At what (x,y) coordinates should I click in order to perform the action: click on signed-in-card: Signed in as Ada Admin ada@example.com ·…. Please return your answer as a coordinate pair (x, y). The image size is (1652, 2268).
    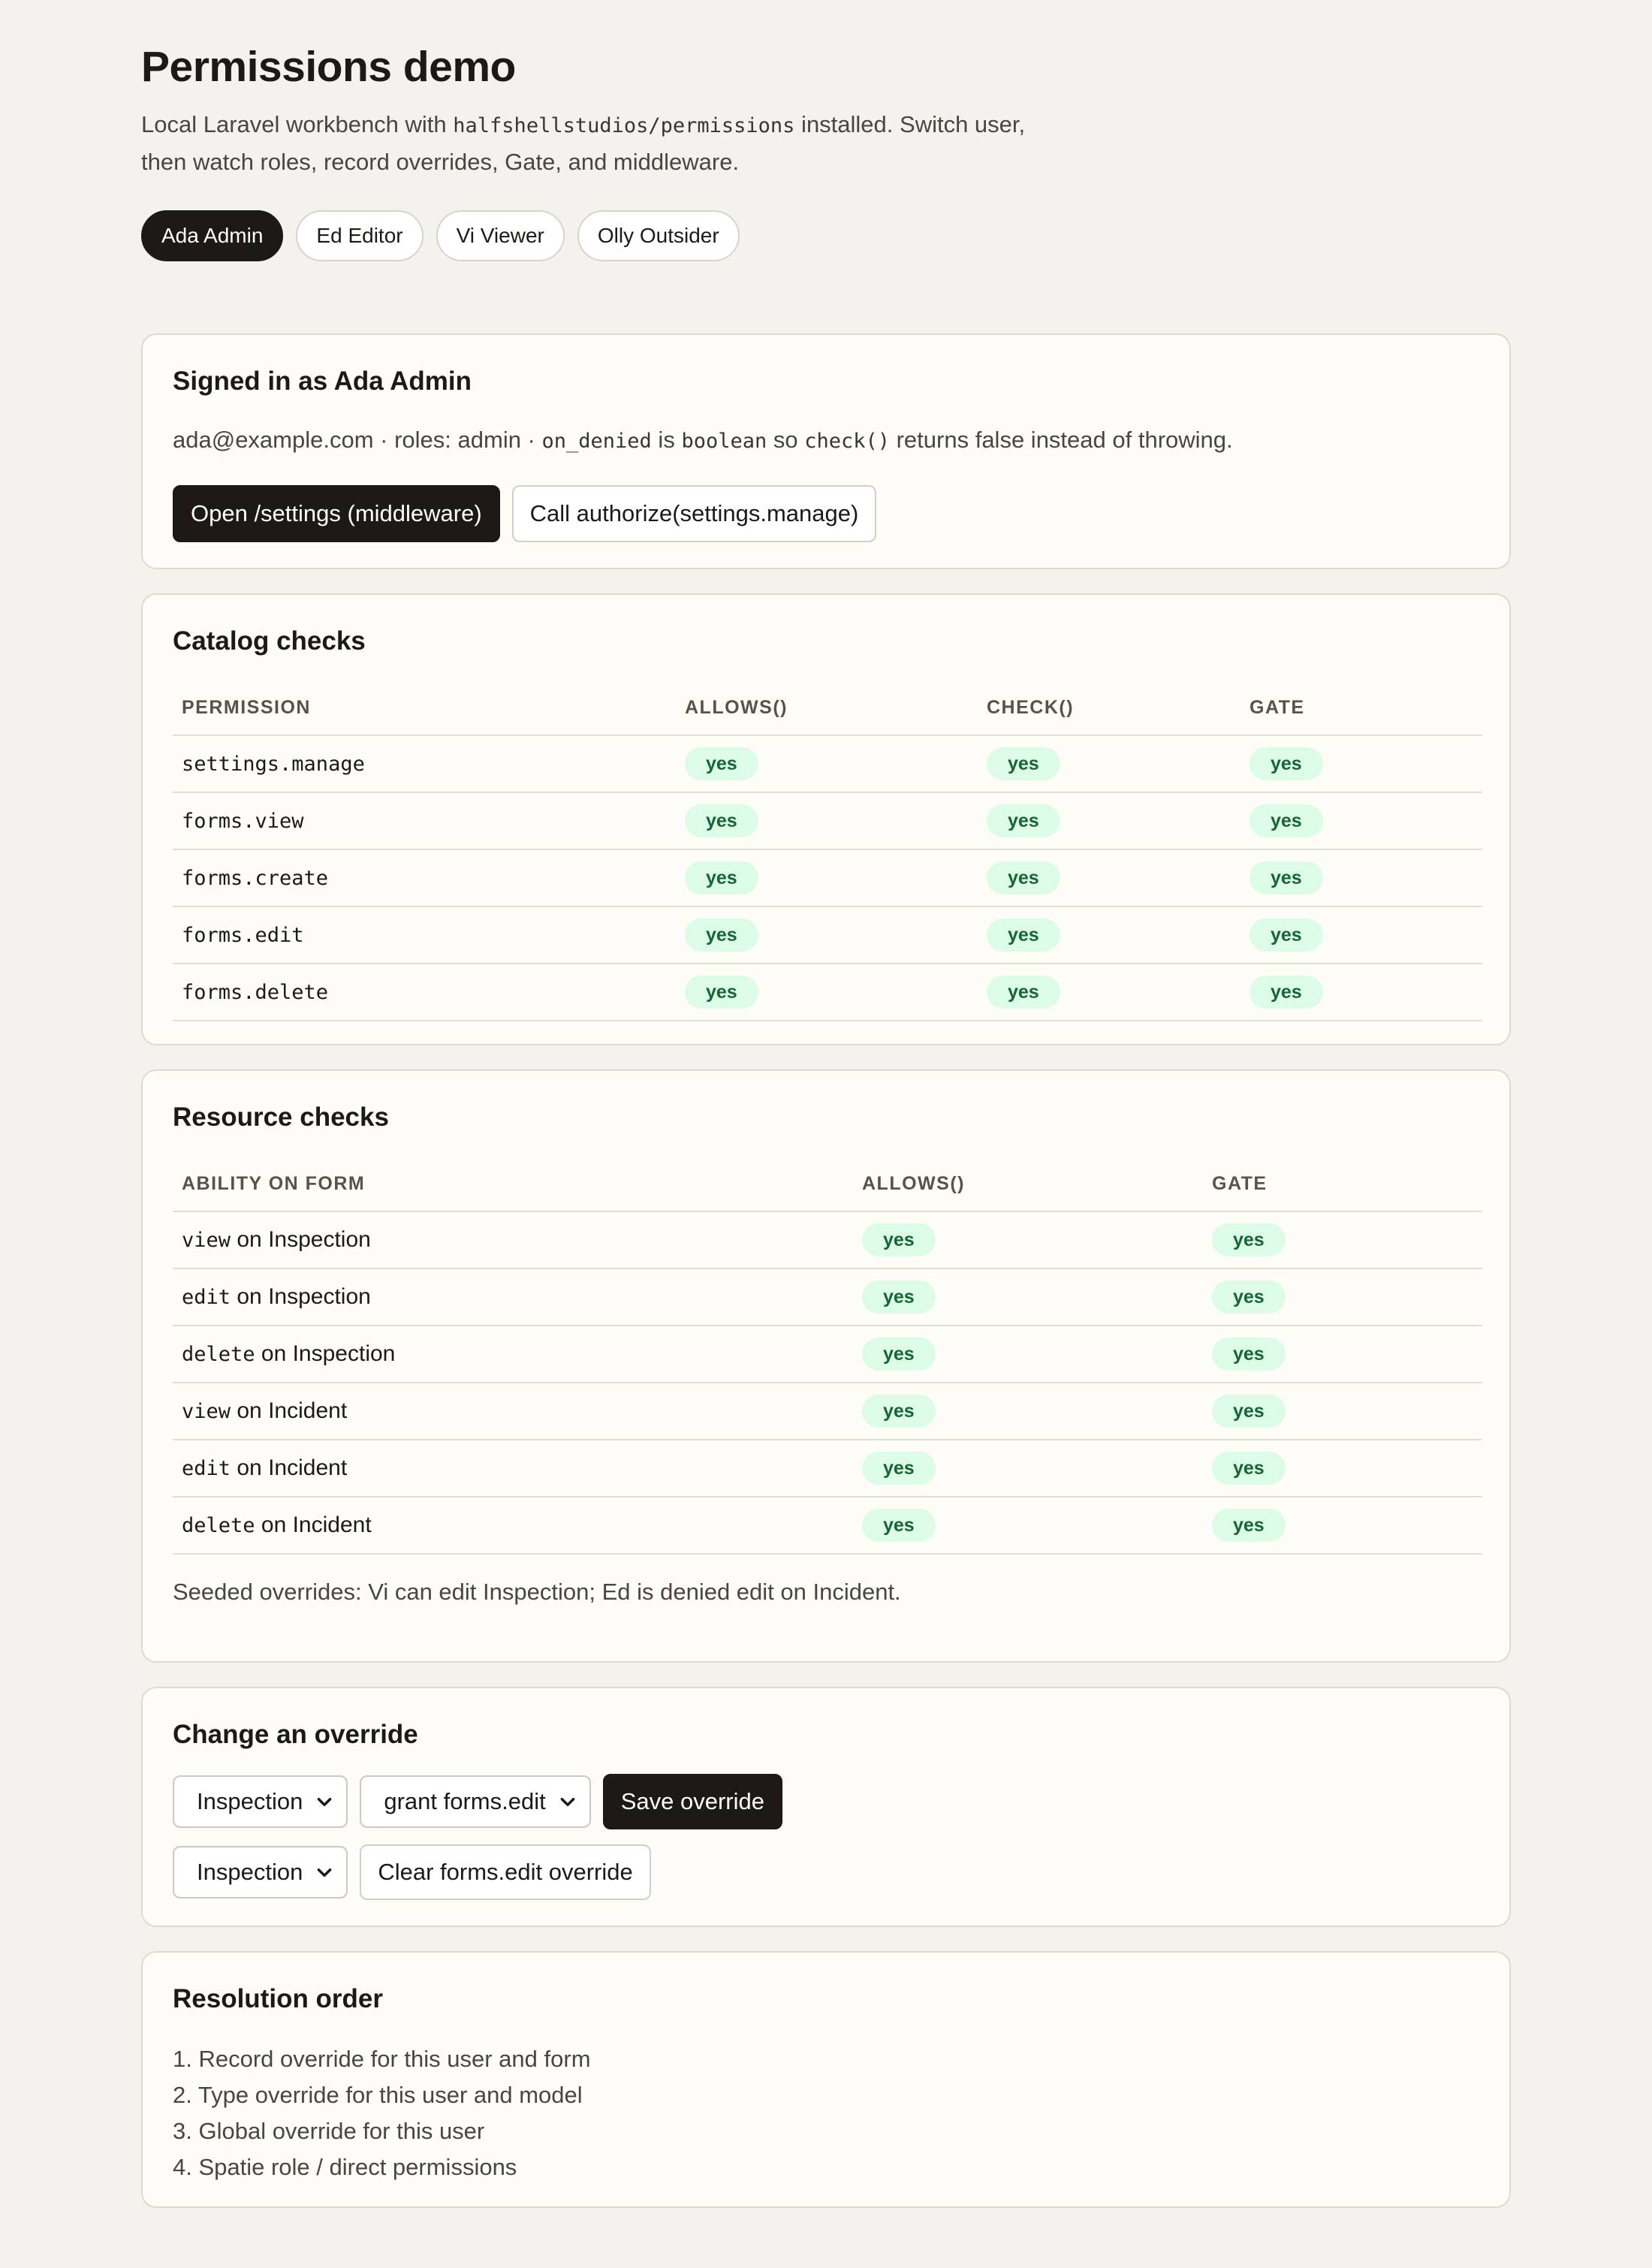
    Looking at the image, I should click on (826, 451).